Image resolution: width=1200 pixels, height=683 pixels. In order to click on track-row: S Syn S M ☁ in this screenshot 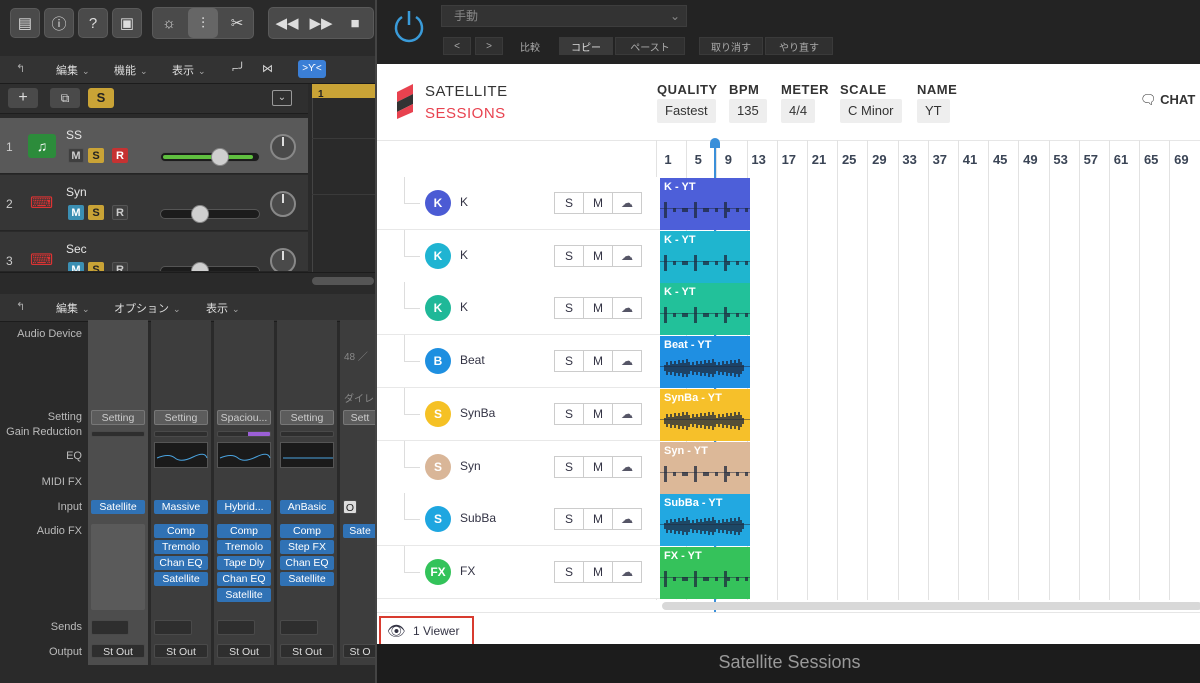, I will do `click(519, 467)`.